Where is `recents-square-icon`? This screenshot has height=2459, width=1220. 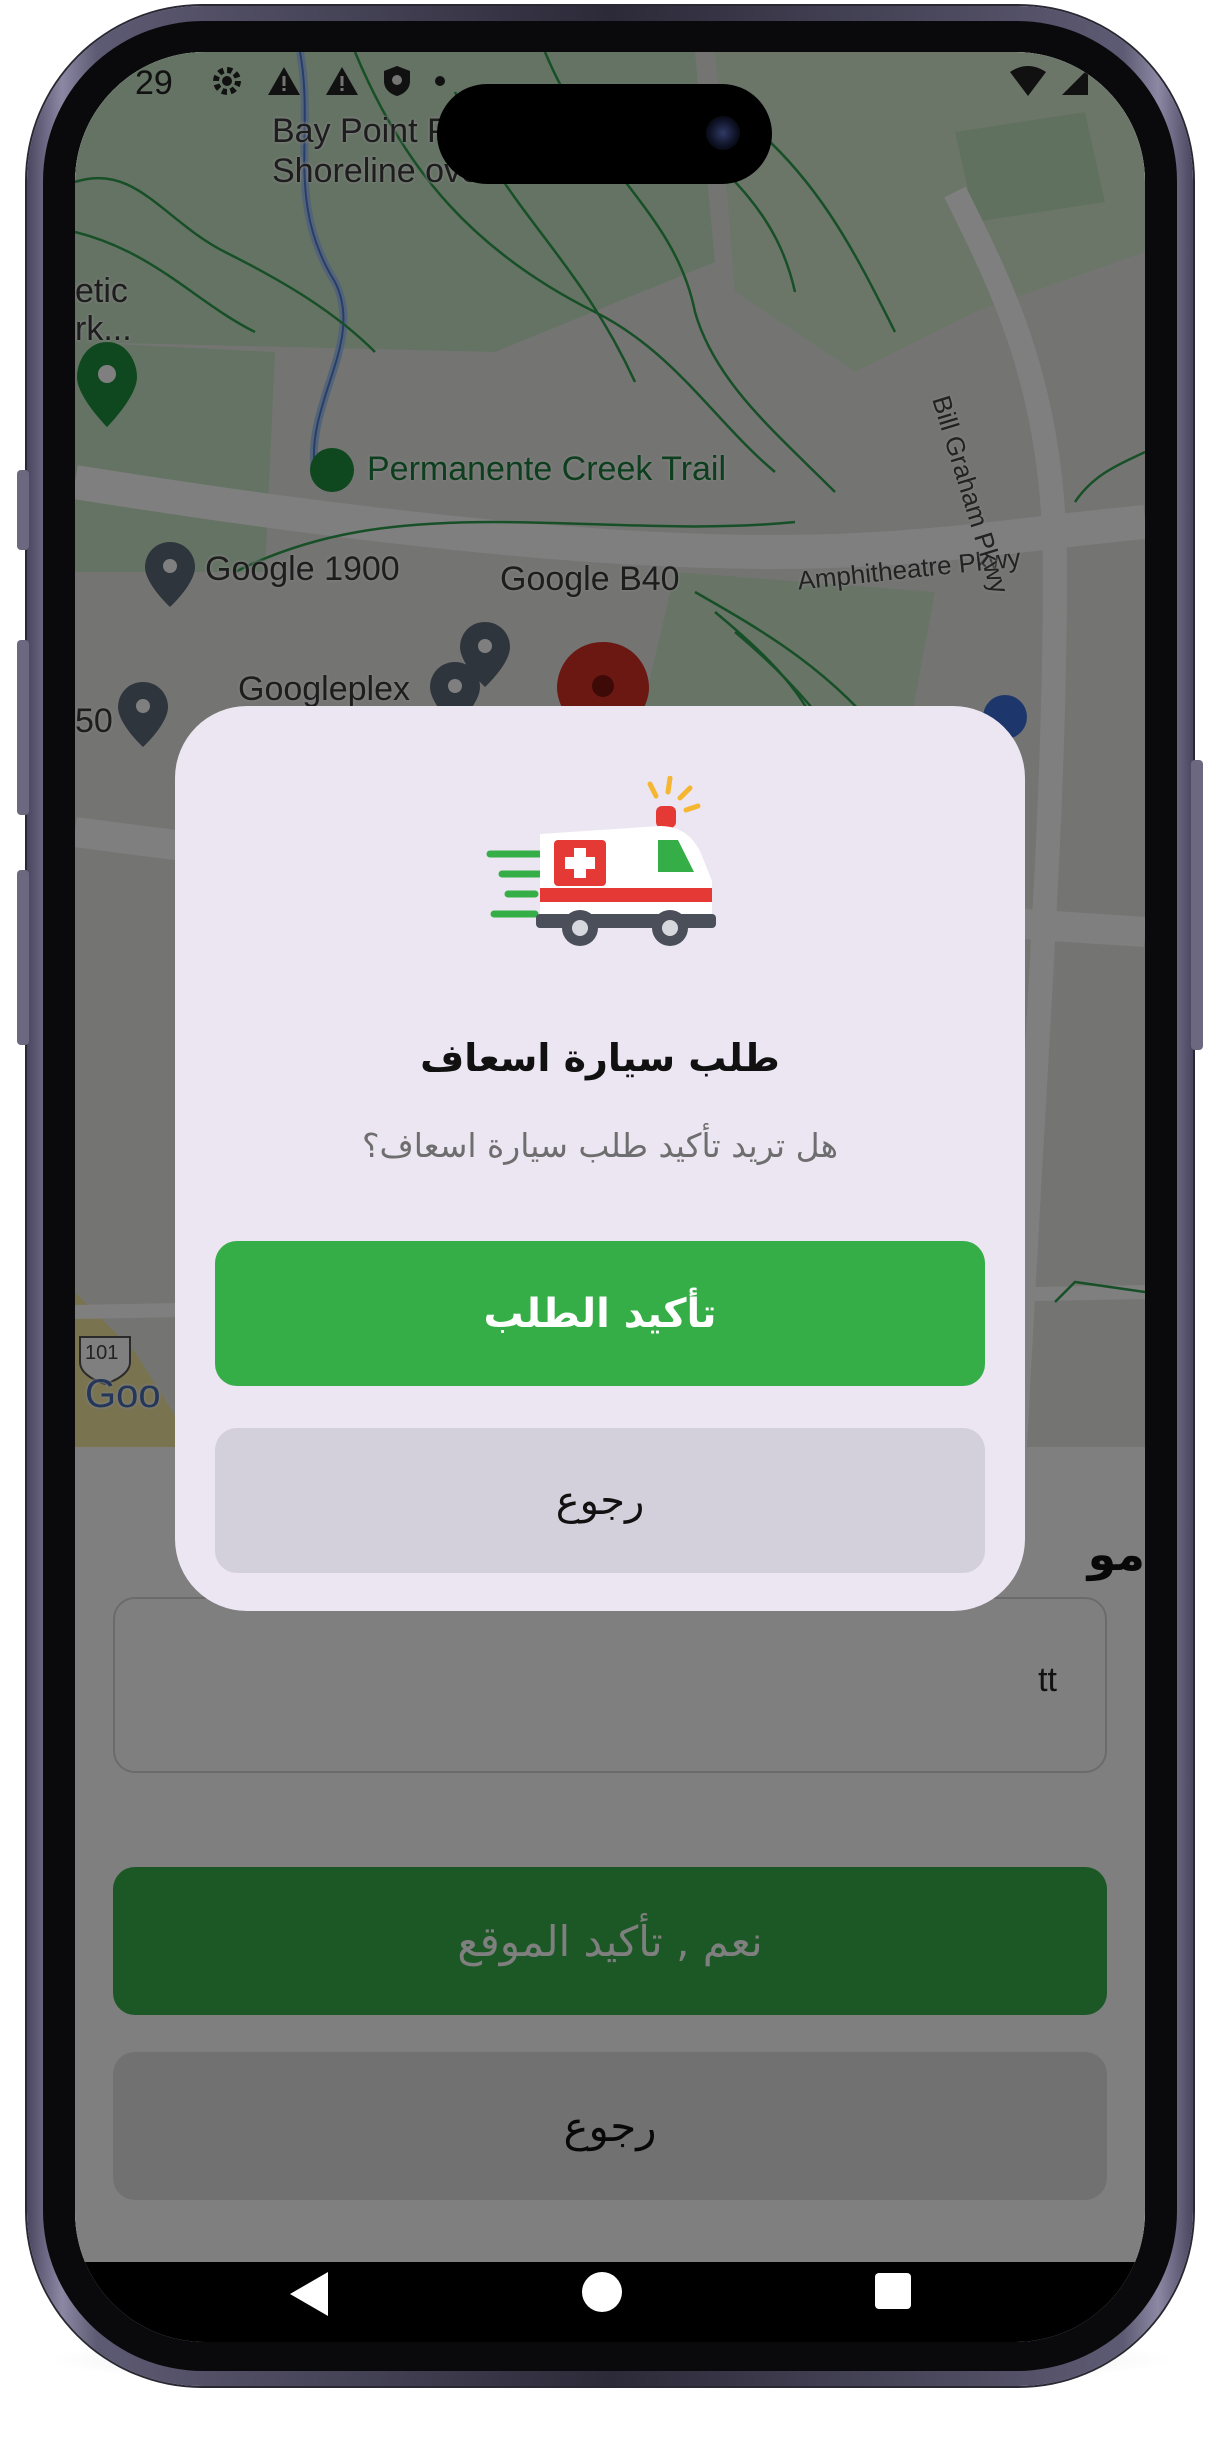 recents-square-icon is located at coordinates (893, 2291).